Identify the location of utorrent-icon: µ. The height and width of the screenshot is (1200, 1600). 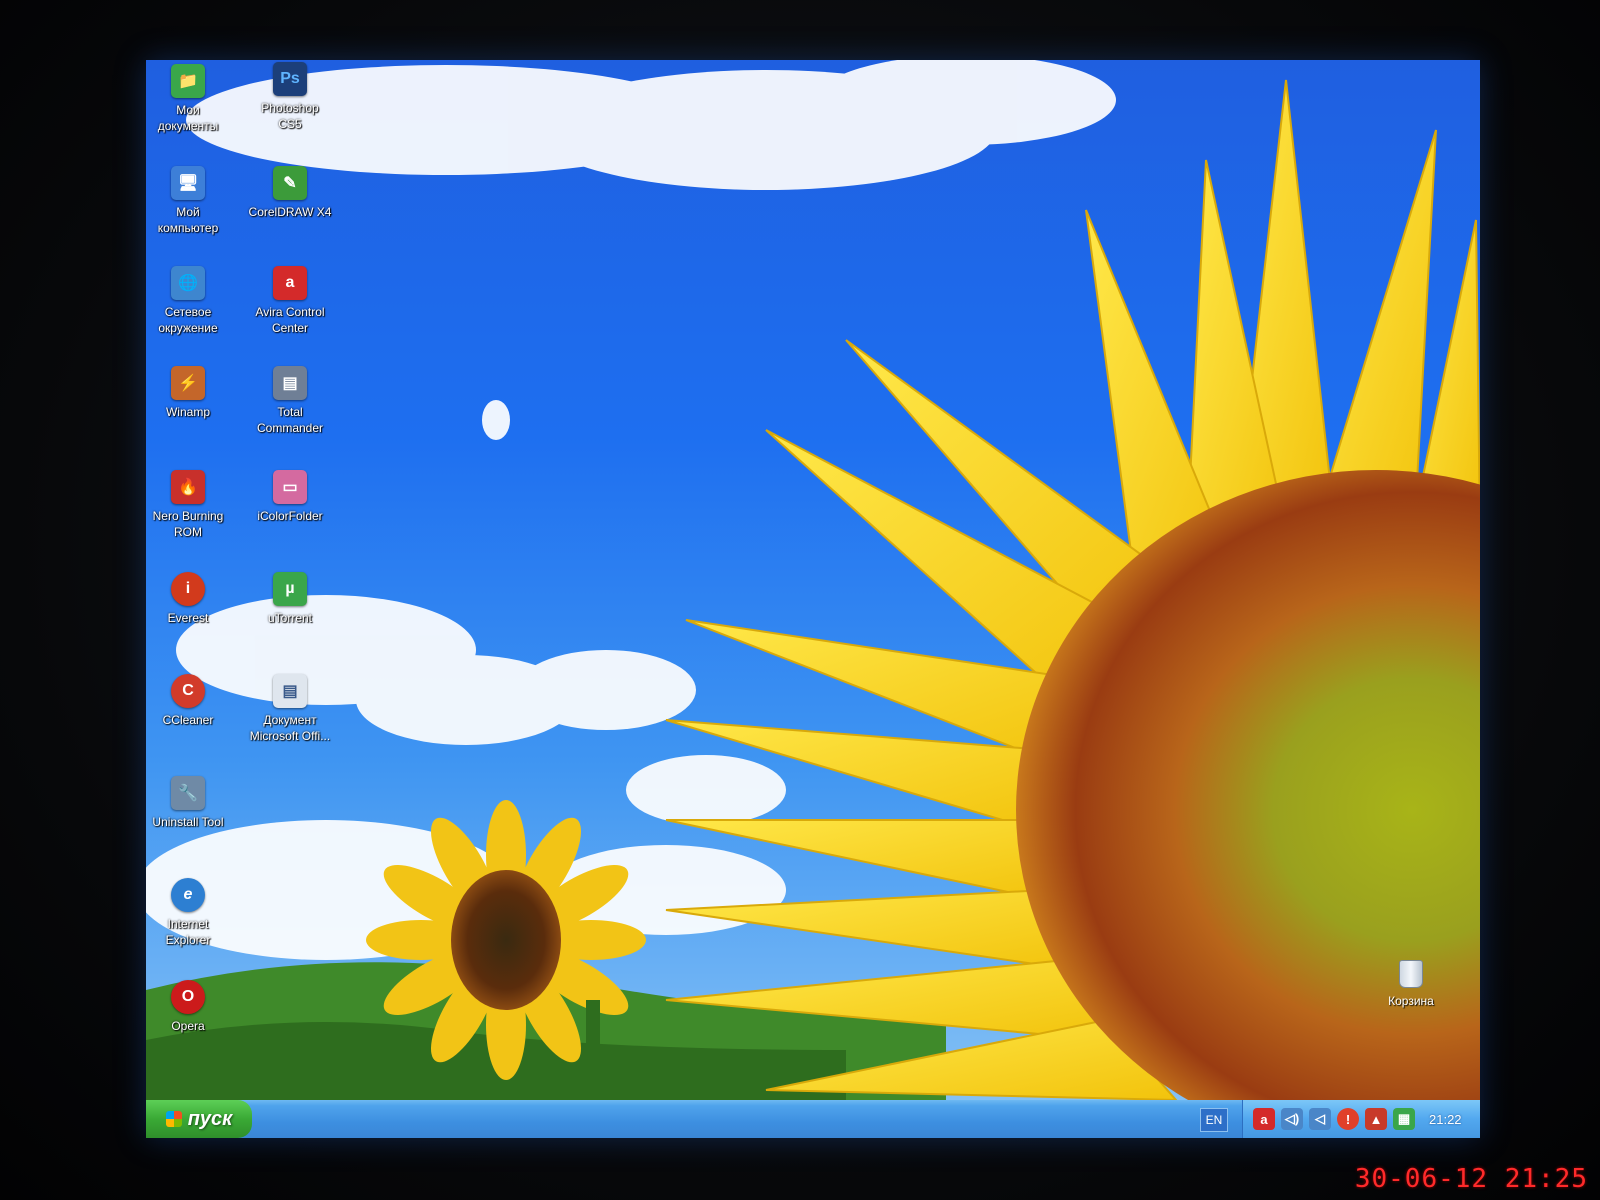
(290, 589).